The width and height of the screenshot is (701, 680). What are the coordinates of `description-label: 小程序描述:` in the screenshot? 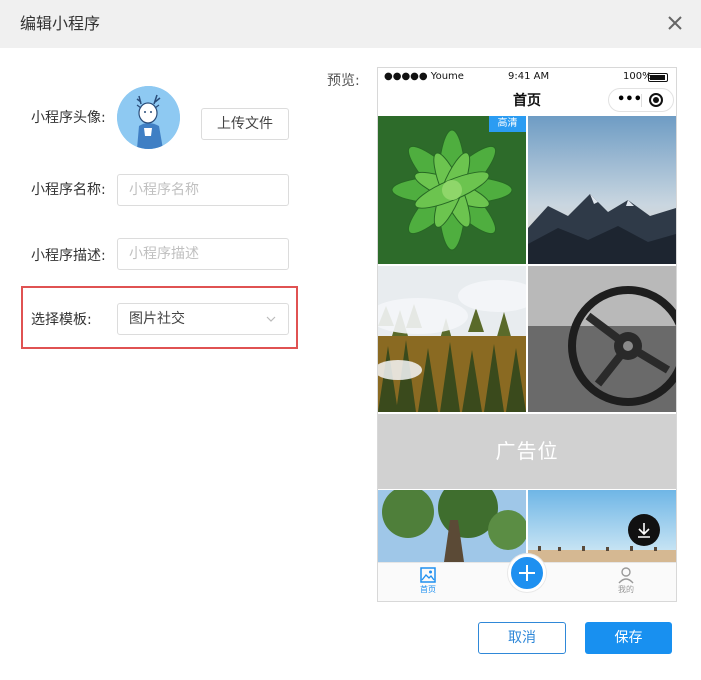 It's located at (68, 256).